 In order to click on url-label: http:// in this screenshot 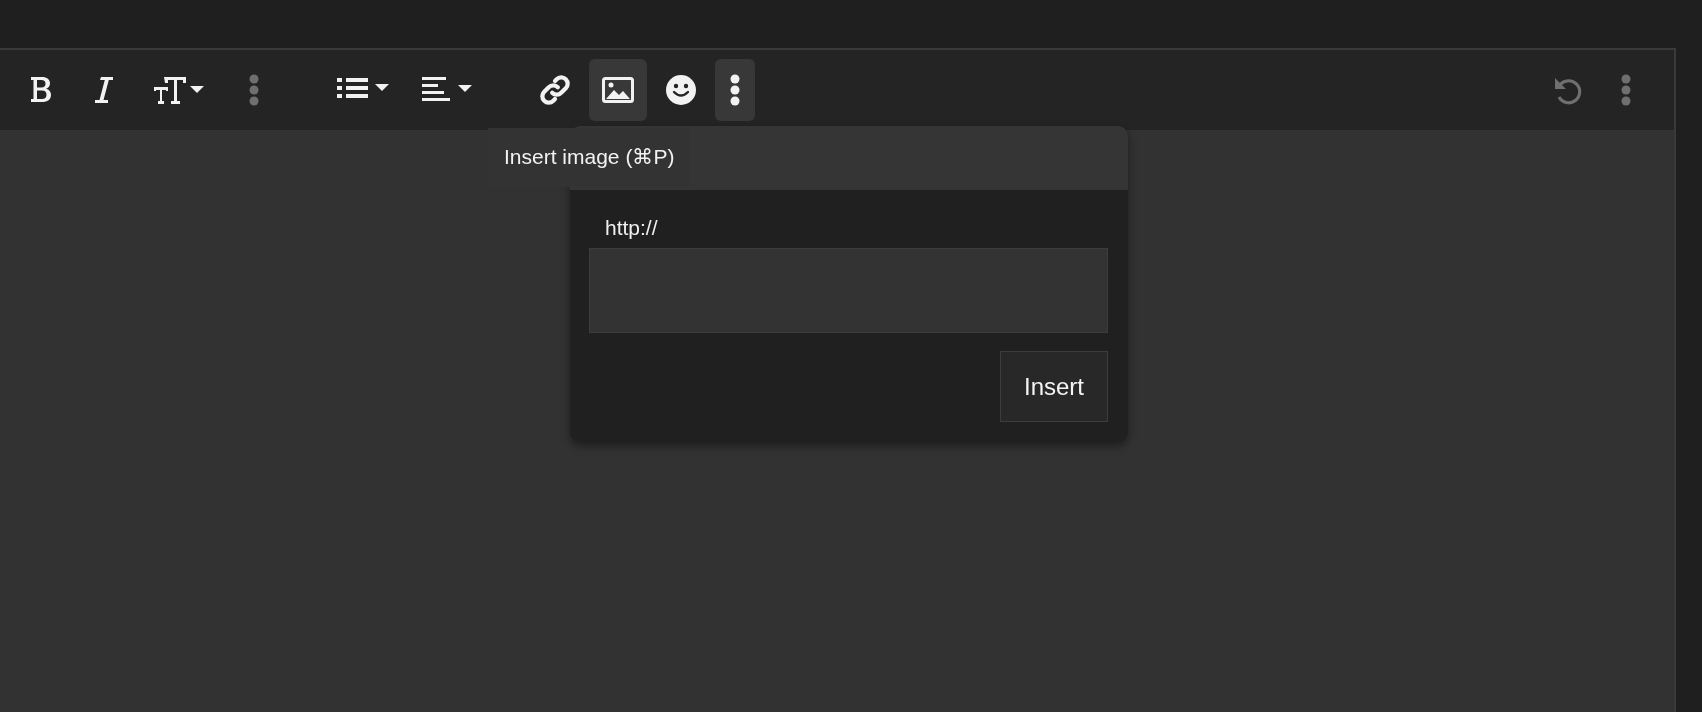, I will do `click(631, 228)`.